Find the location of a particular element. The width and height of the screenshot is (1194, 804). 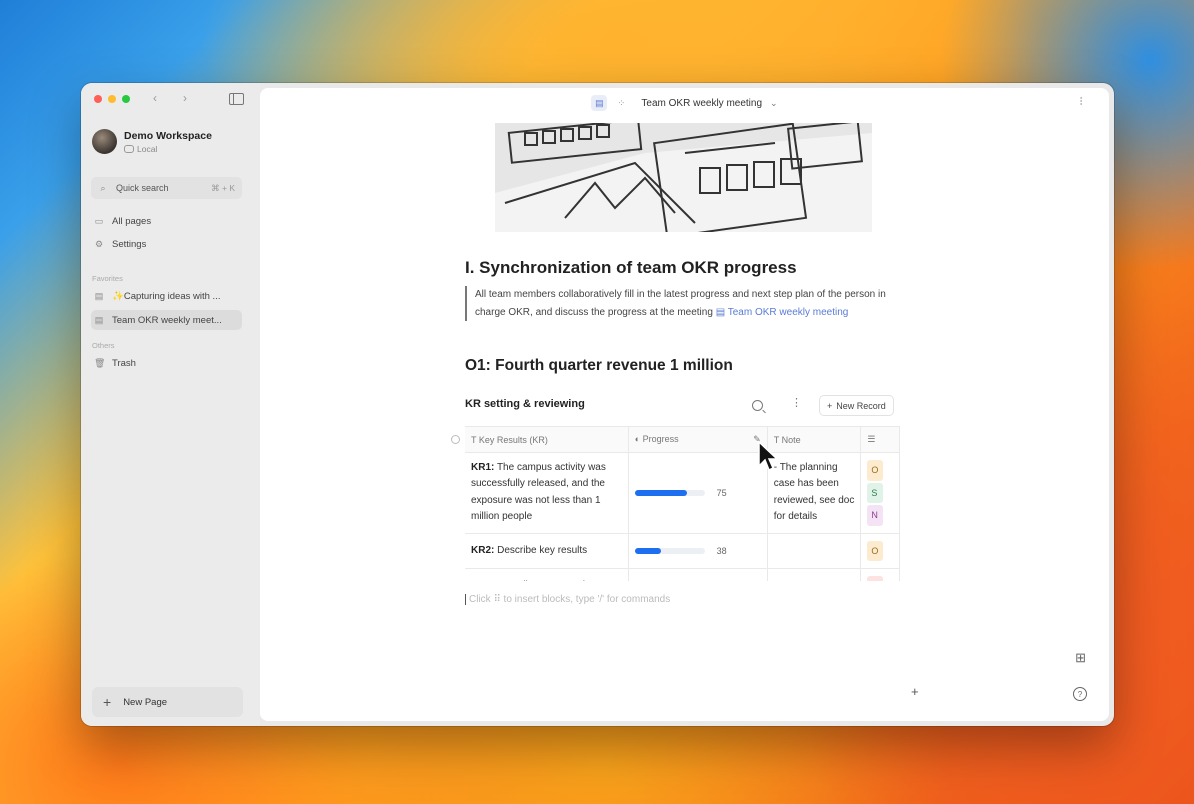

select-cell: OSN is located at coordinates (880, 493).